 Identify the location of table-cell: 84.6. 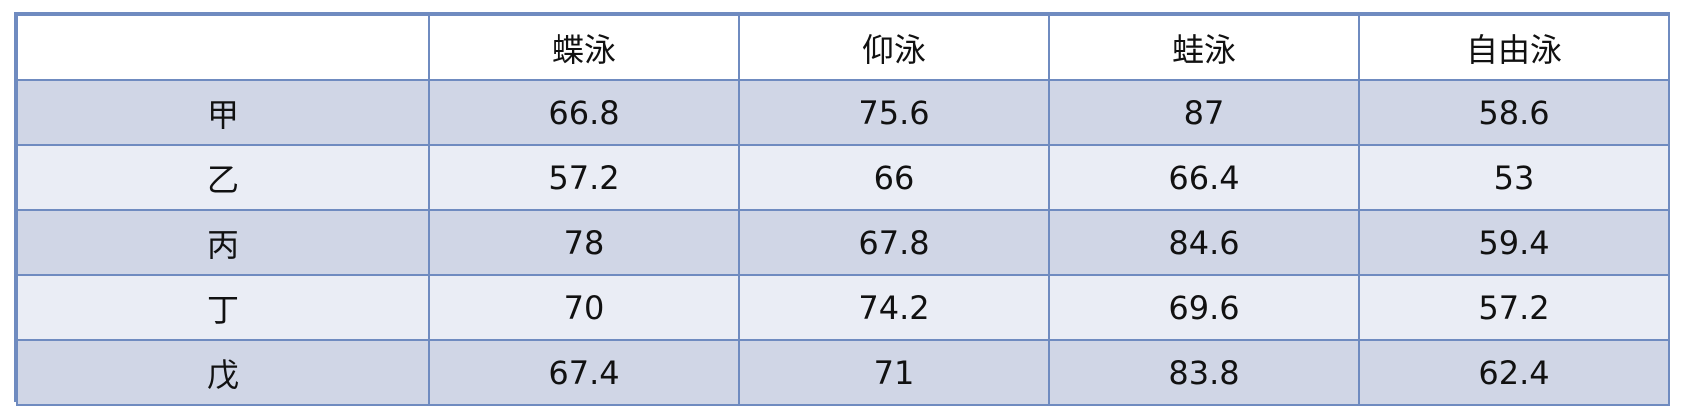
(1204, 242).